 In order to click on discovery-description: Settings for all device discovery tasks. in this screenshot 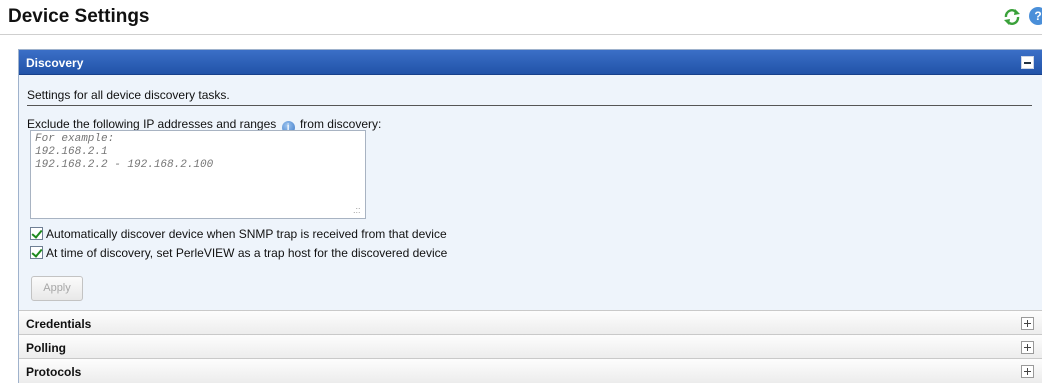, I will do `click(128, 95)`.